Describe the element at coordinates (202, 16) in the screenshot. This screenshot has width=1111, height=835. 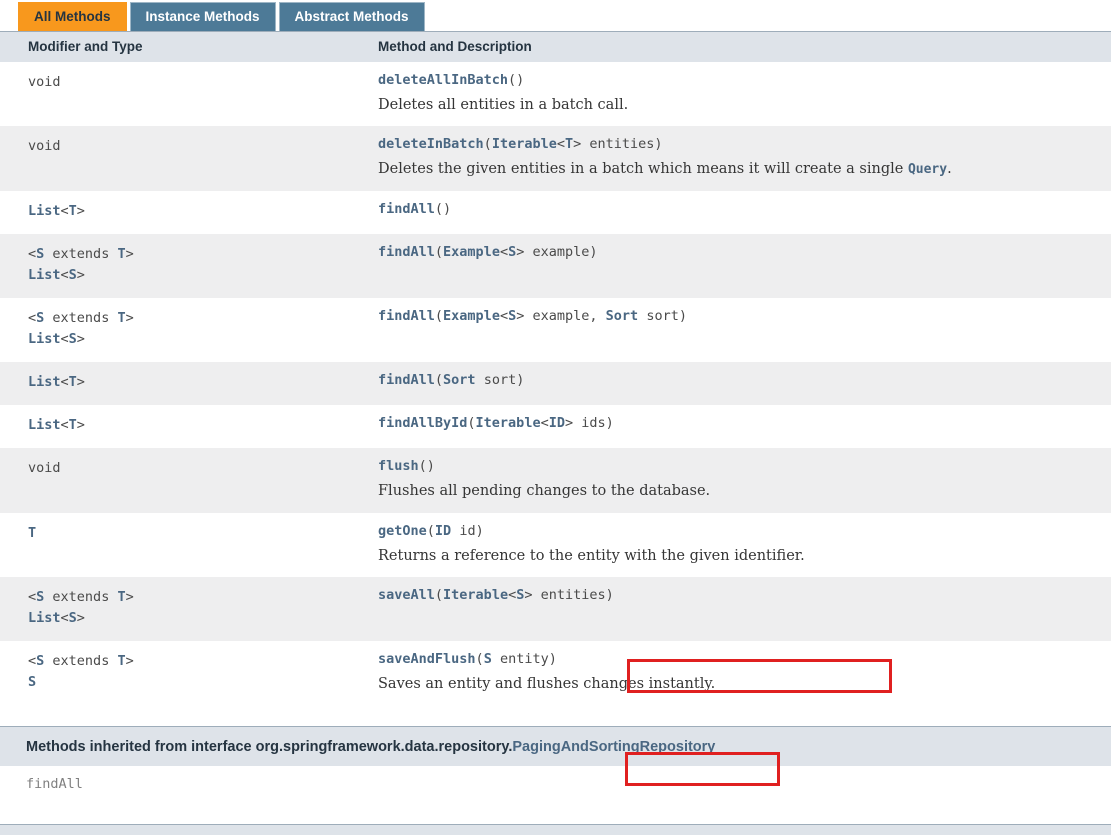
I see `tab-instance-methods: Instance Methods` at that location.